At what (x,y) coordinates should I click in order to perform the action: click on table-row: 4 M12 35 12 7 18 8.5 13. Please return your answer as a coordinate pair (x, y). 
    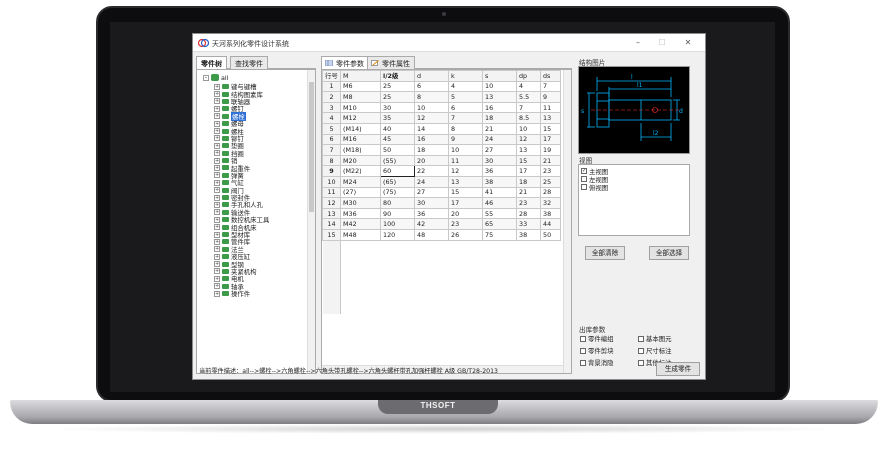
    Looking at the image, I should click on (441, 118).